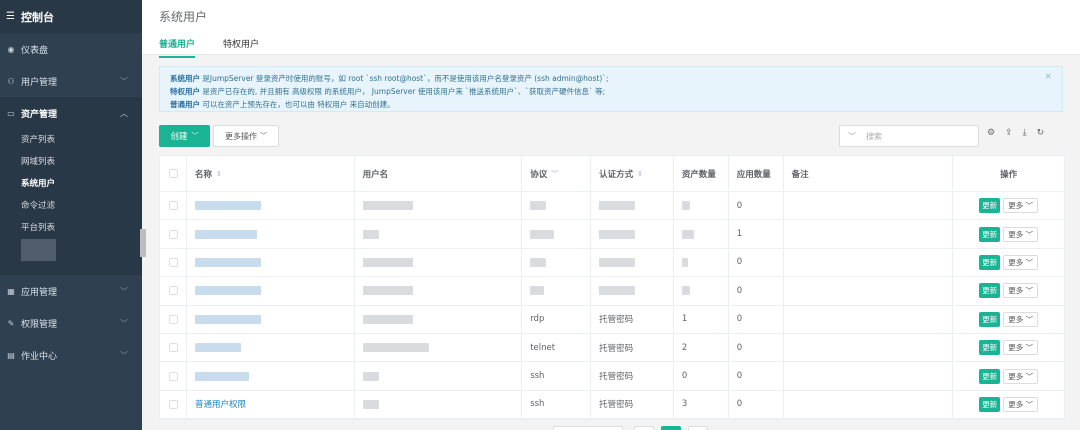 This screenshot has width=1080, height=430. I want to click on row-checkbox-cell, so click(173, 262).